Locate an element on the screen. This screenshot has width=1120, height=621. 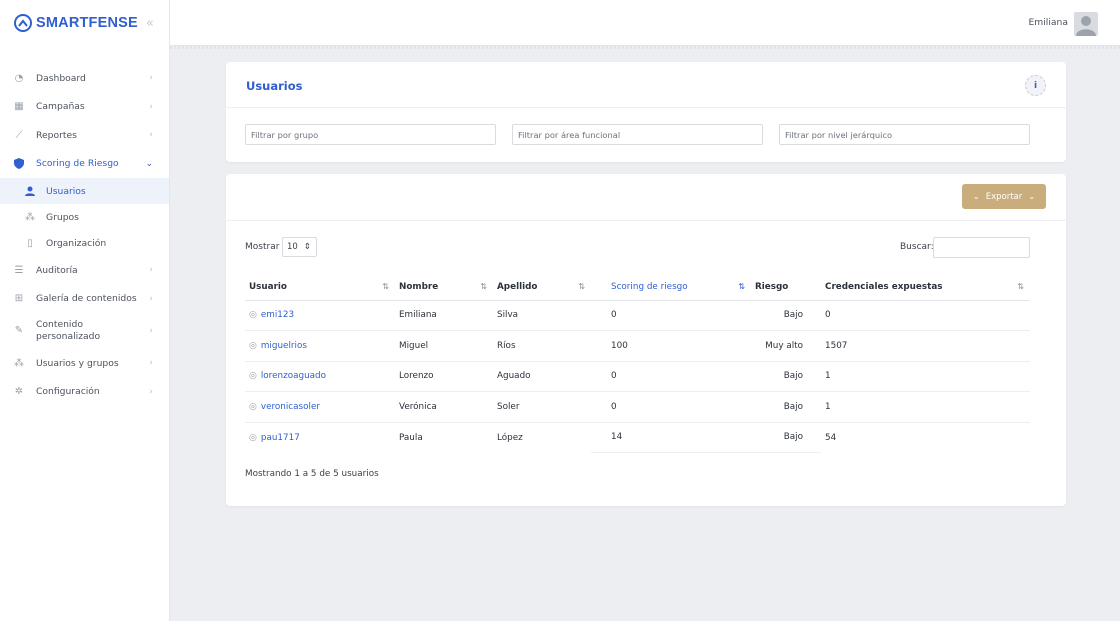
export-button: ⌄ Exportar ⌄ is located at coordinates (1004, 196).